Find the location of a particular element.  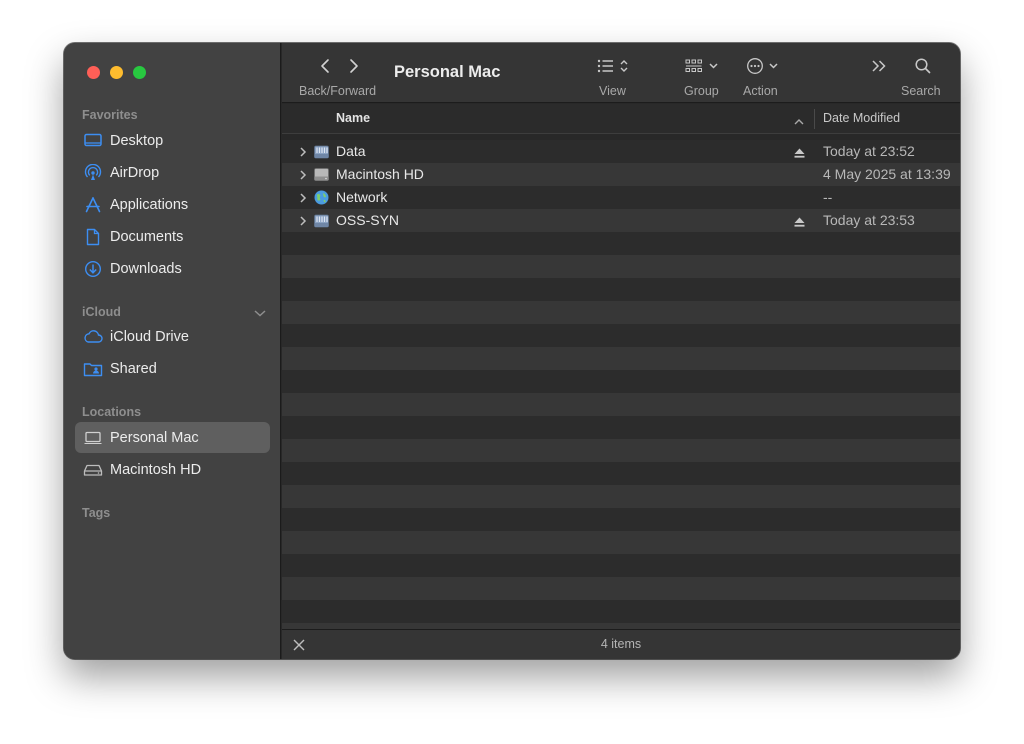

group-grid-icon is located at coordinates (702, 66).